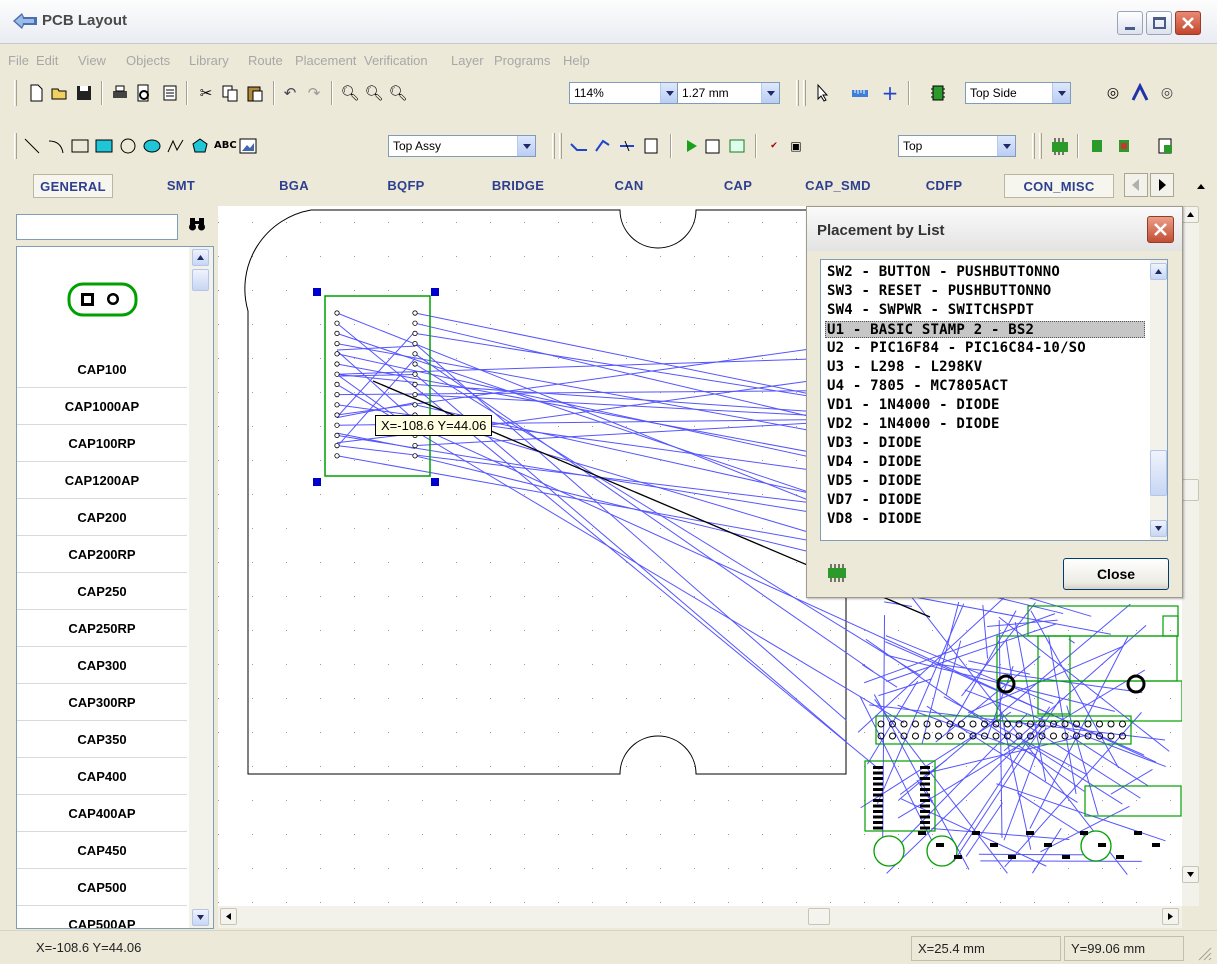  Describe the element at coordinates (102, 480) in the screenshot. I see `list-item: CAP1200AP` at that location.